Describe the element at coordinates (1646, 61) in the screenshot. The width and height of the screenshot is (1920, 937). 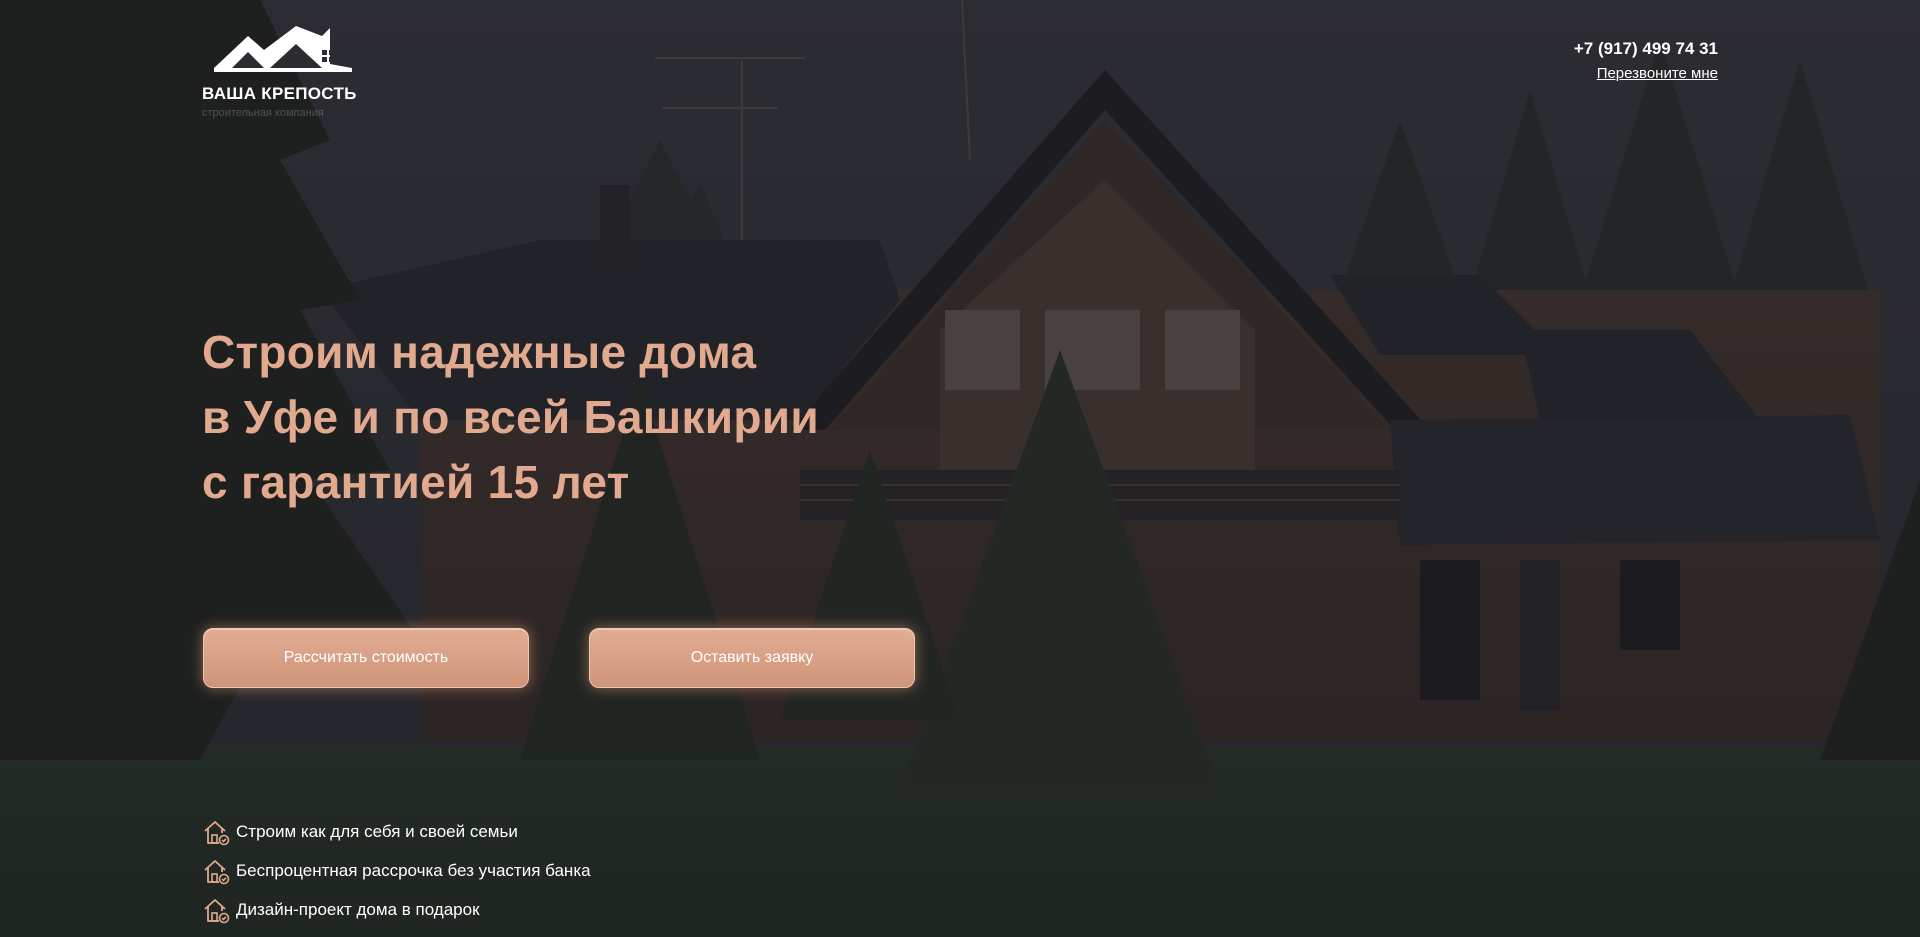
I see `header-contacts: +7 (917) 499 74 31 Перезвоните мне` at that location.